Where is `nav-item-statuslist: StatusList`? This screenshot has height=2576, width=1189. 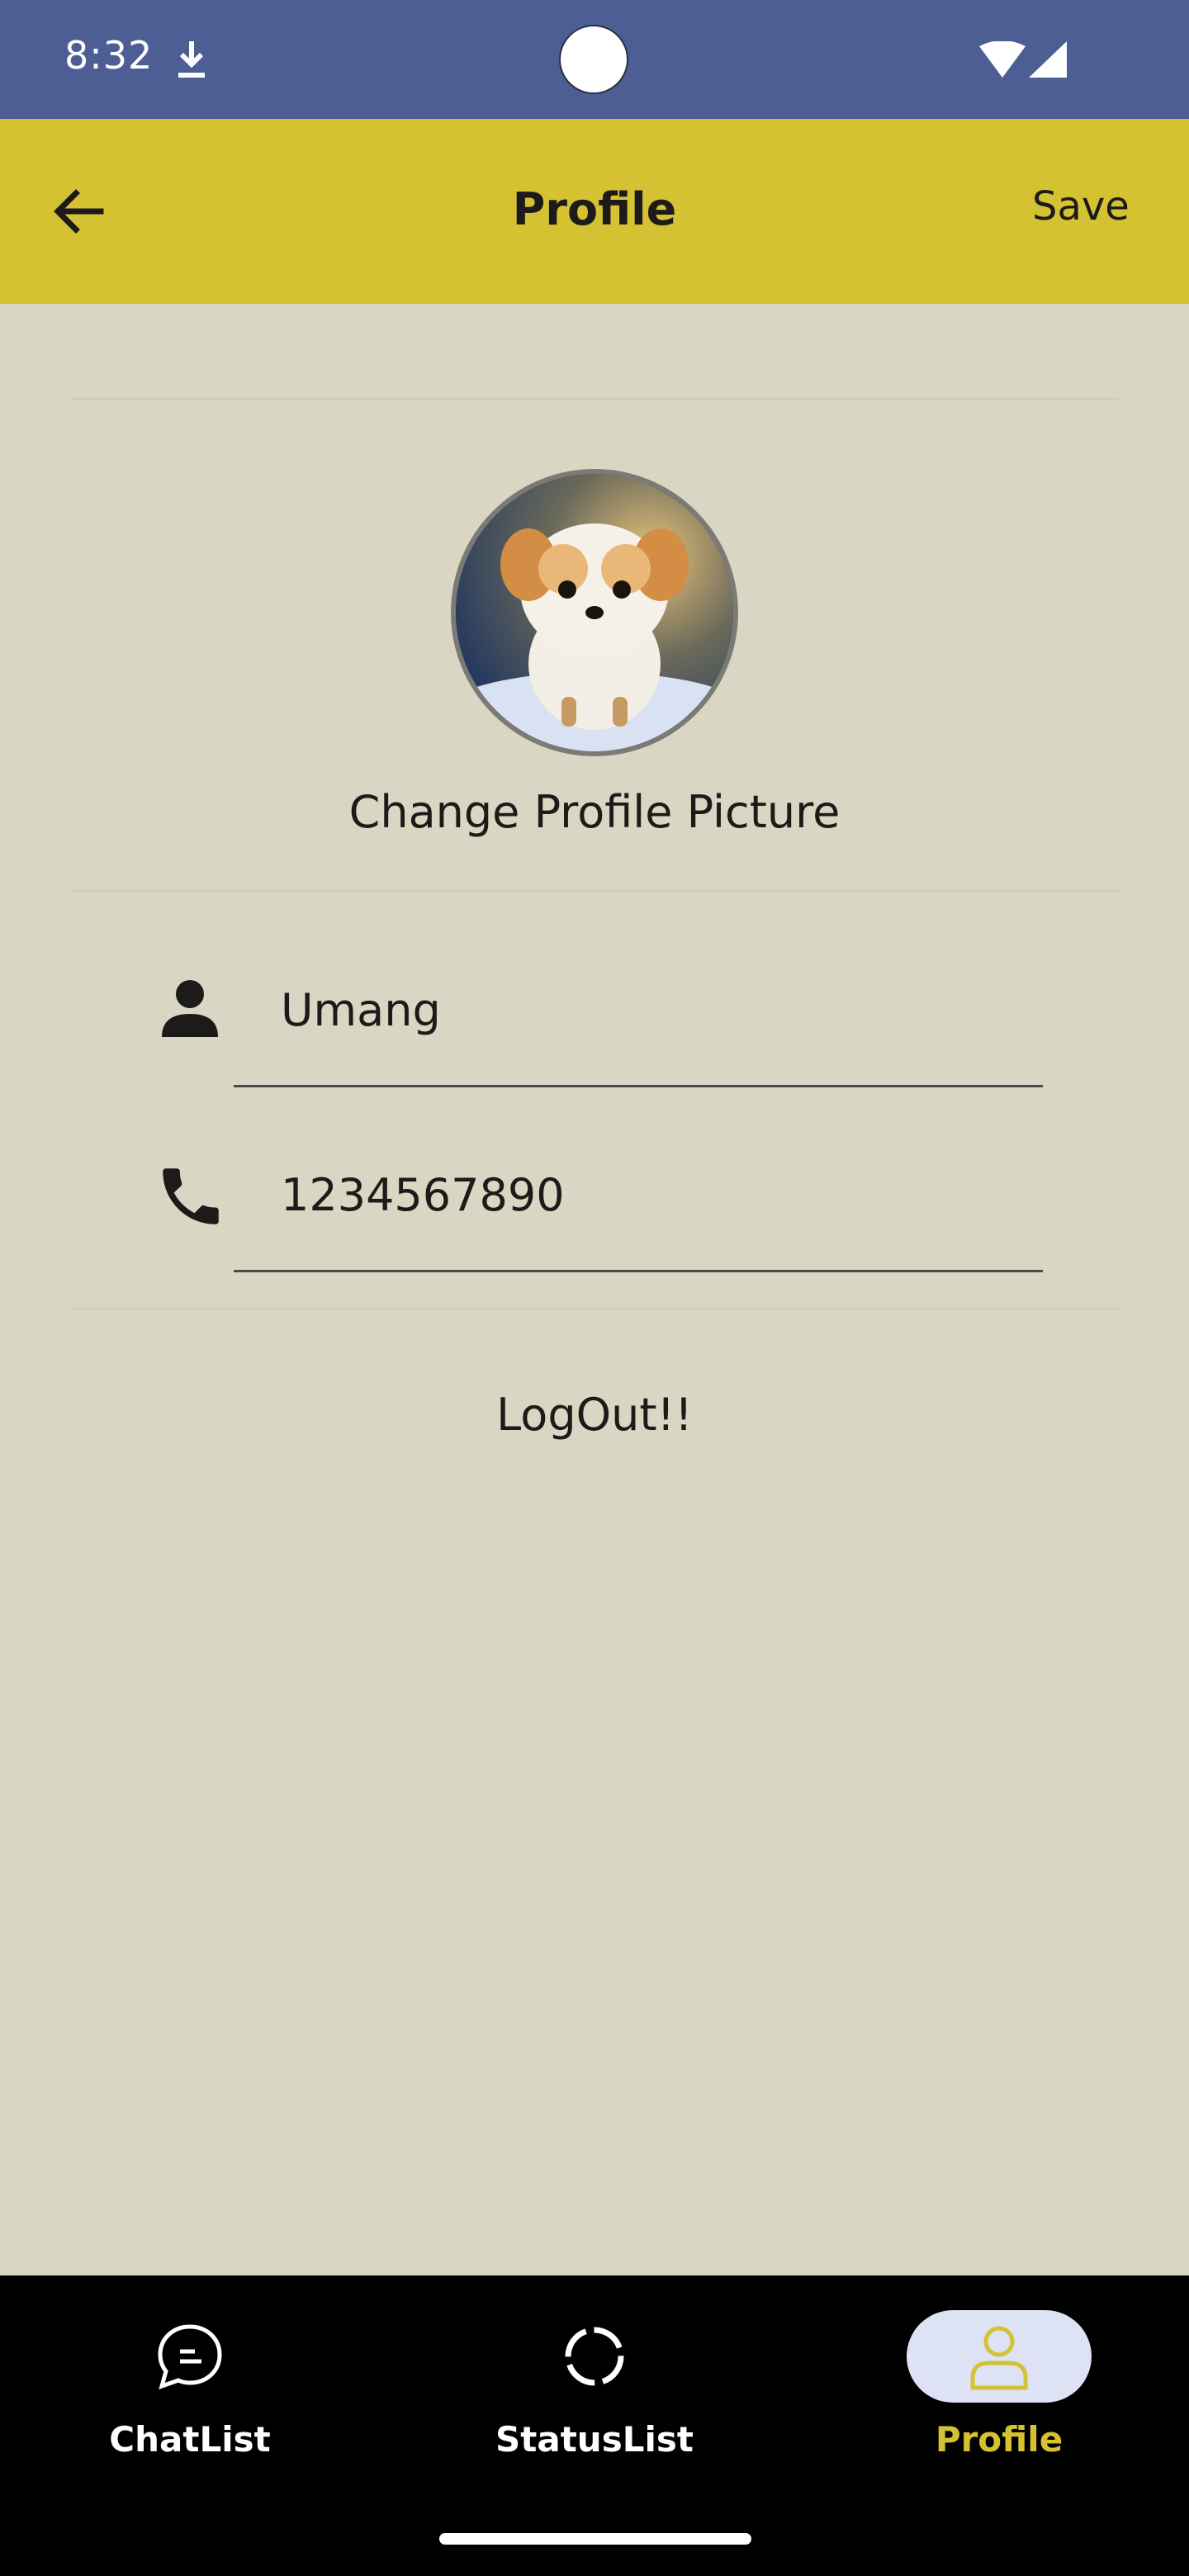 nav-item-statuslist: StatusList is located at coordinates (594, 2398).